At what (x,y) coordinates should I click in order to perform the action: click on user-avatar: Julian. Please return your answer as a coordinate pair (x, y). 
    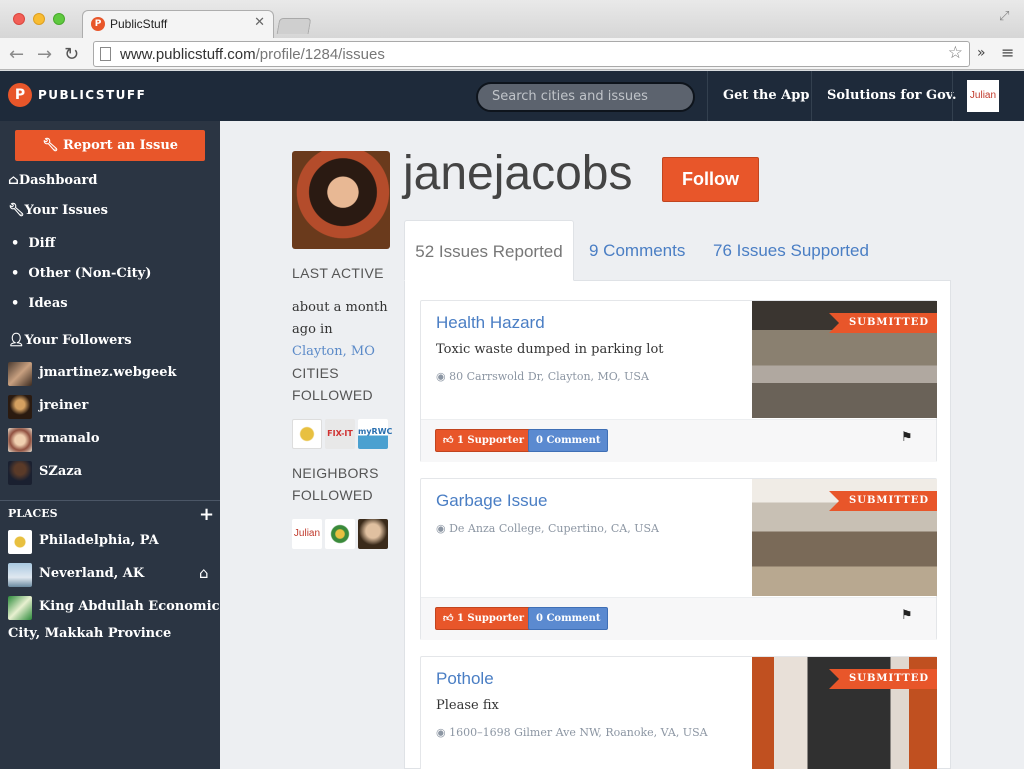
    Looking at the image, I should click on (983, 96).